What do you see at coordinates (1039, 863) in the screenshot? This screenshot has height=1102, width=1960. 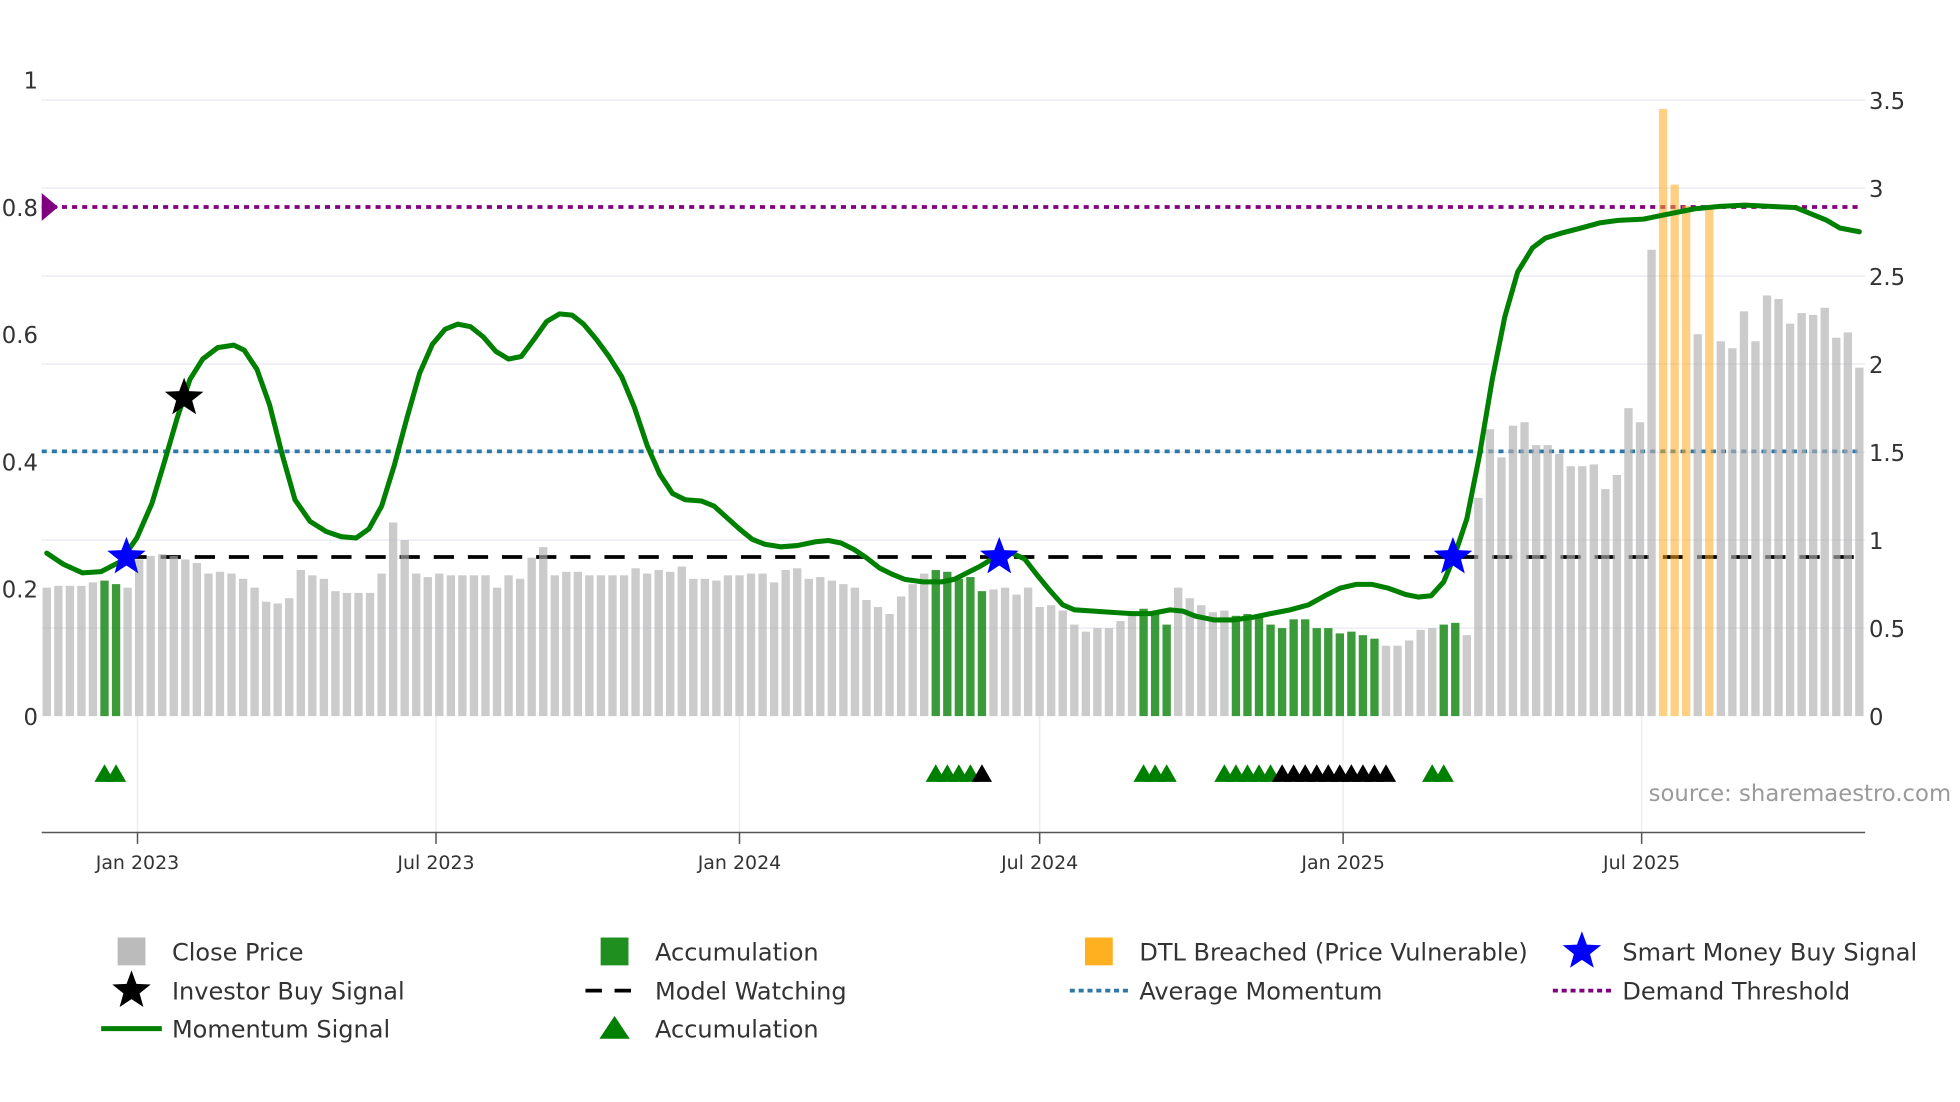 I see `x-tick-label: Jul 2024` at bounding box center [1039, 863].